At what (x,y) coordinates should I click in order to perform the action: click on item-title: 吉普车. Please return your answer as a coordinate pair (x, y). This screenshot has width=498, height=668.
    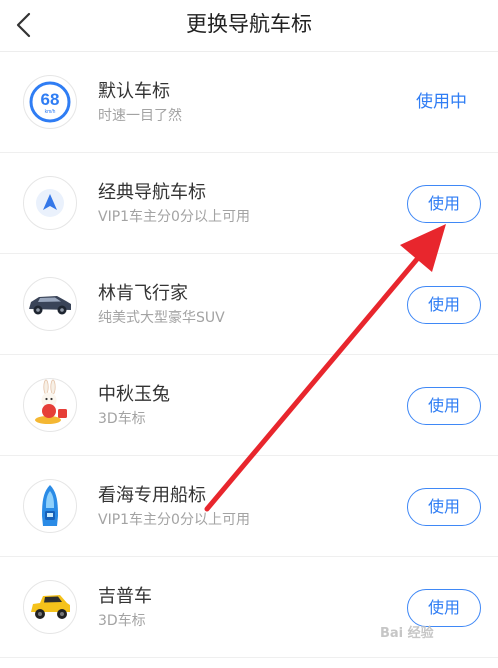
    Looking at the image, I should click on (125, 596).